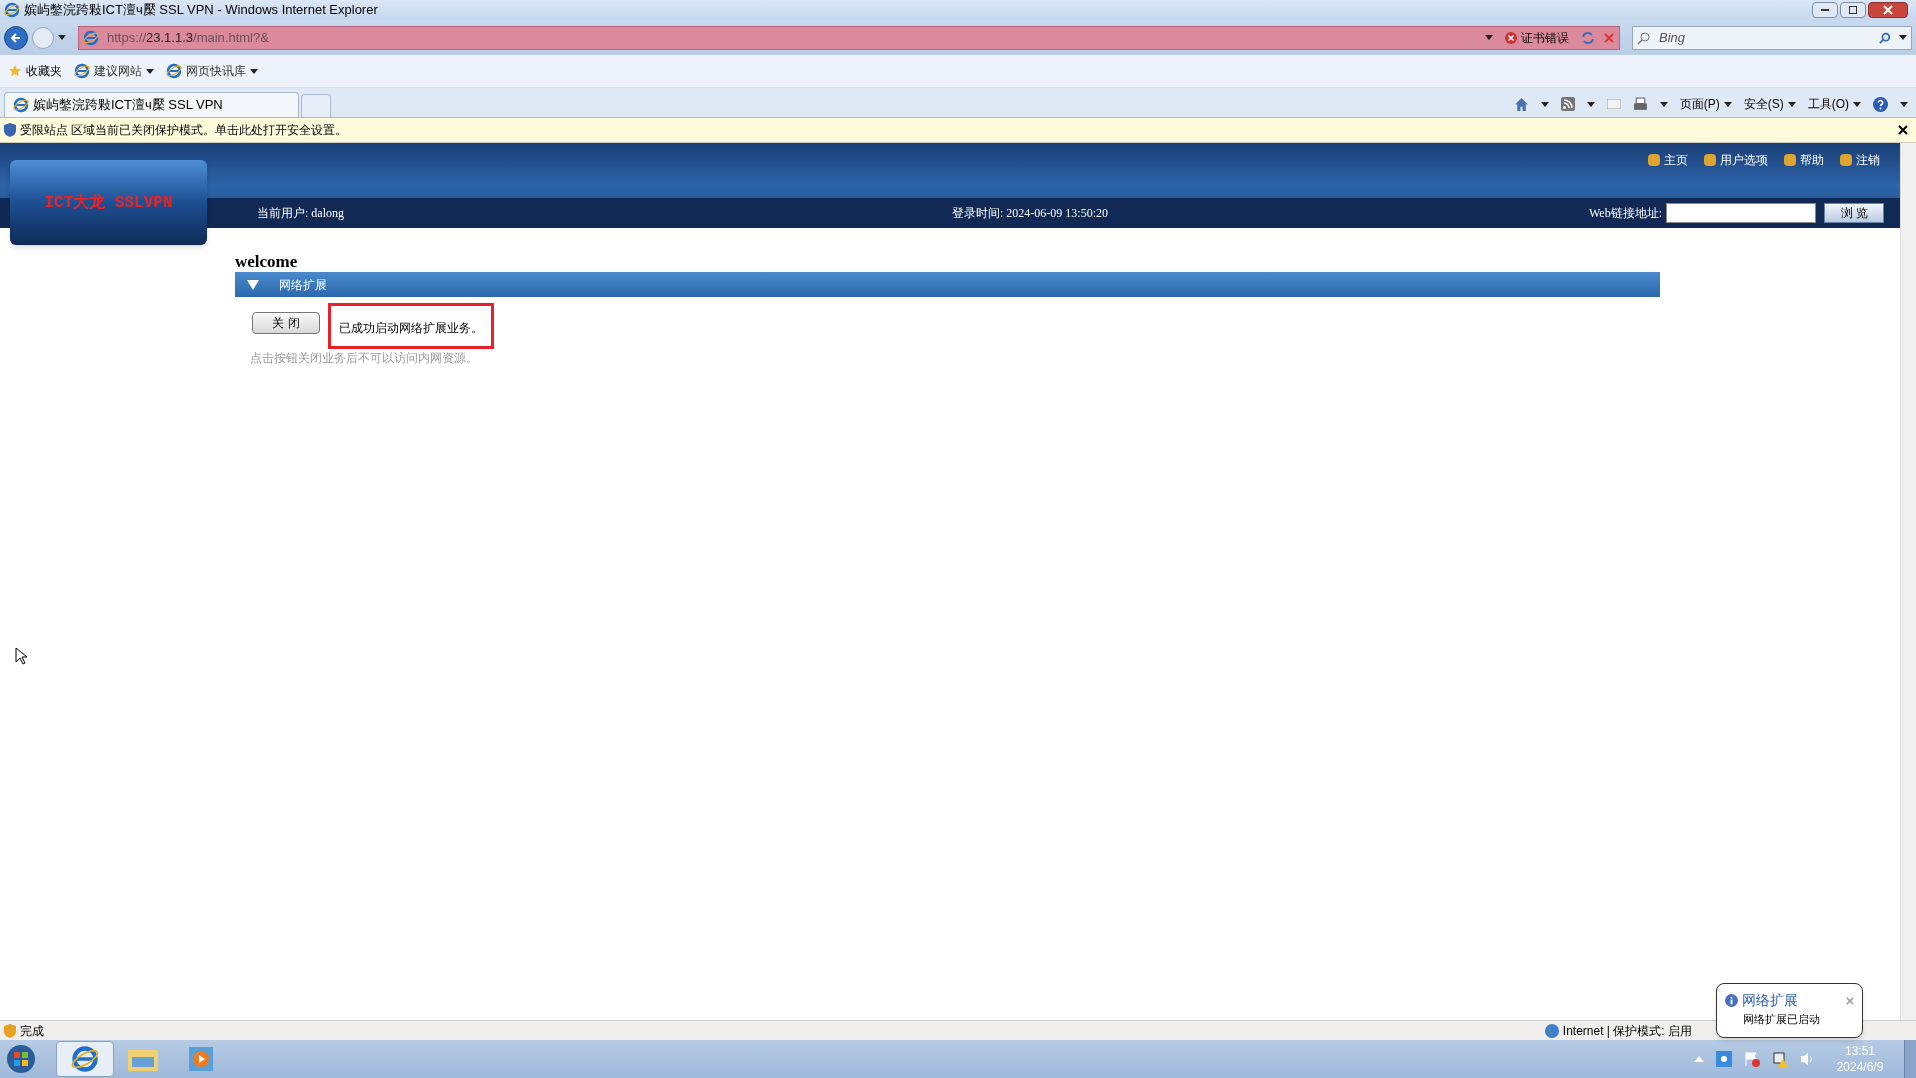 The height and width of the screenshot is (1078, 1916). I want to click on welcome-heading: welcome, so click(267, 262).